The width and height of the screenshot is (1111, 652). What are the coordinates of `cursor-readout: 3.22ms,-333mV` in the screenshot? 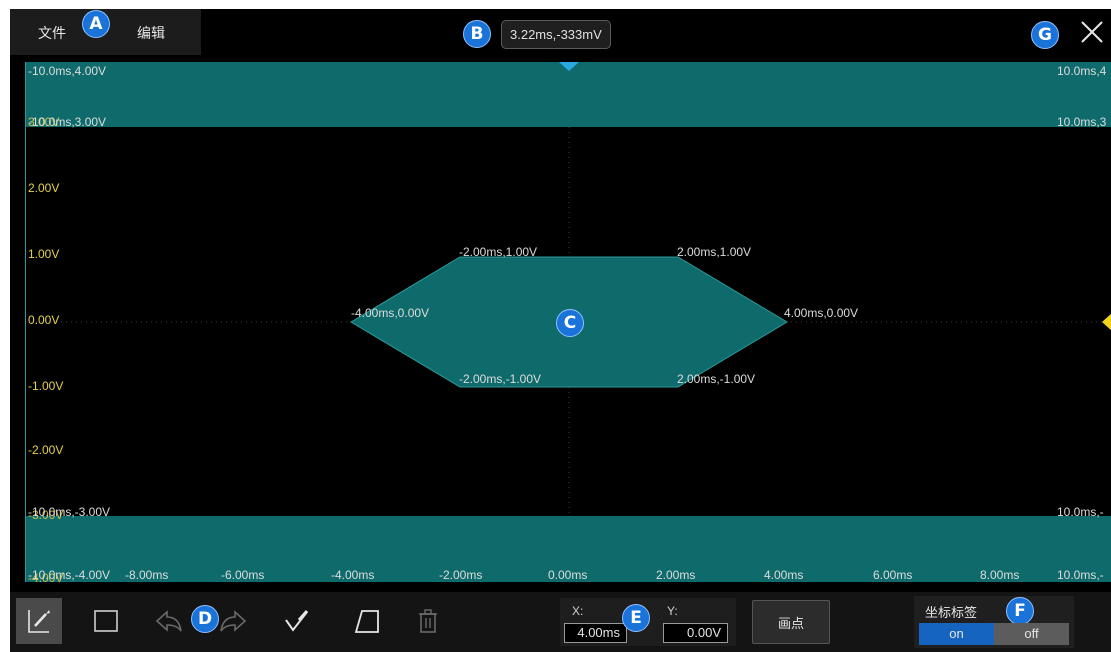 It's located at (556, 34).